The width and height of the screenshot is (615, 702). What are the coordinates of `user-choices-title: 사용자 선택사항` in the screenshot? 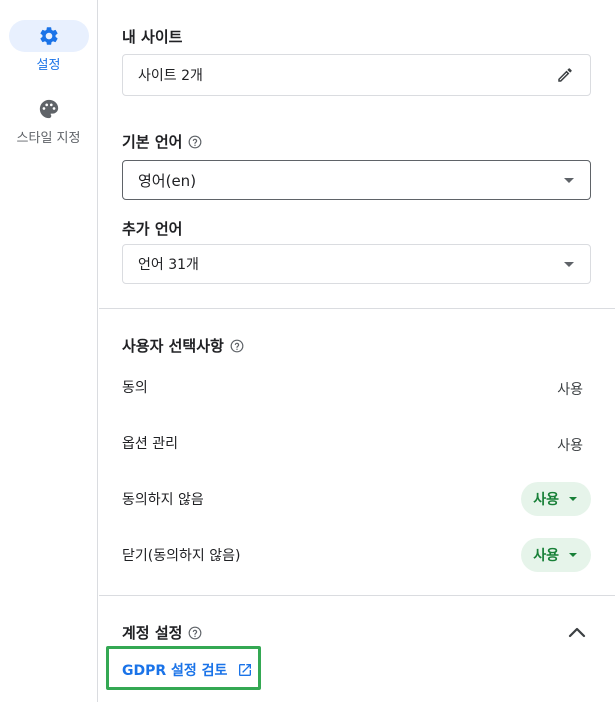 It's located at (183, 345).